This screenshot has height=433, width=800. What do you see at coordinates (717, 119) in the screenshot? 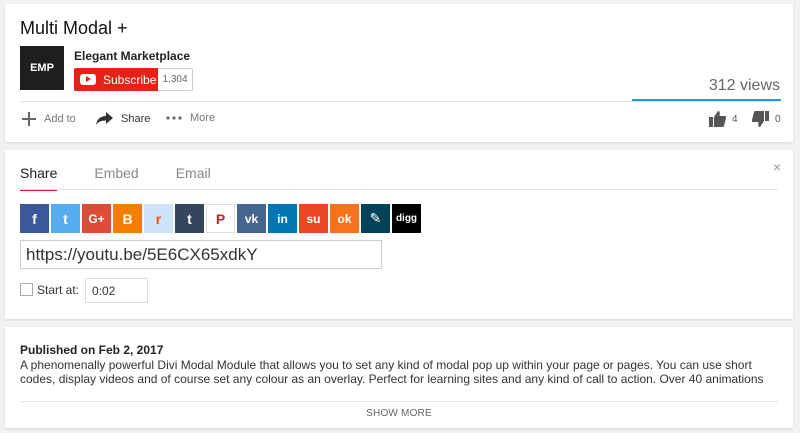
I see `thumbs-up-icon` at bounding box center [717, 119].